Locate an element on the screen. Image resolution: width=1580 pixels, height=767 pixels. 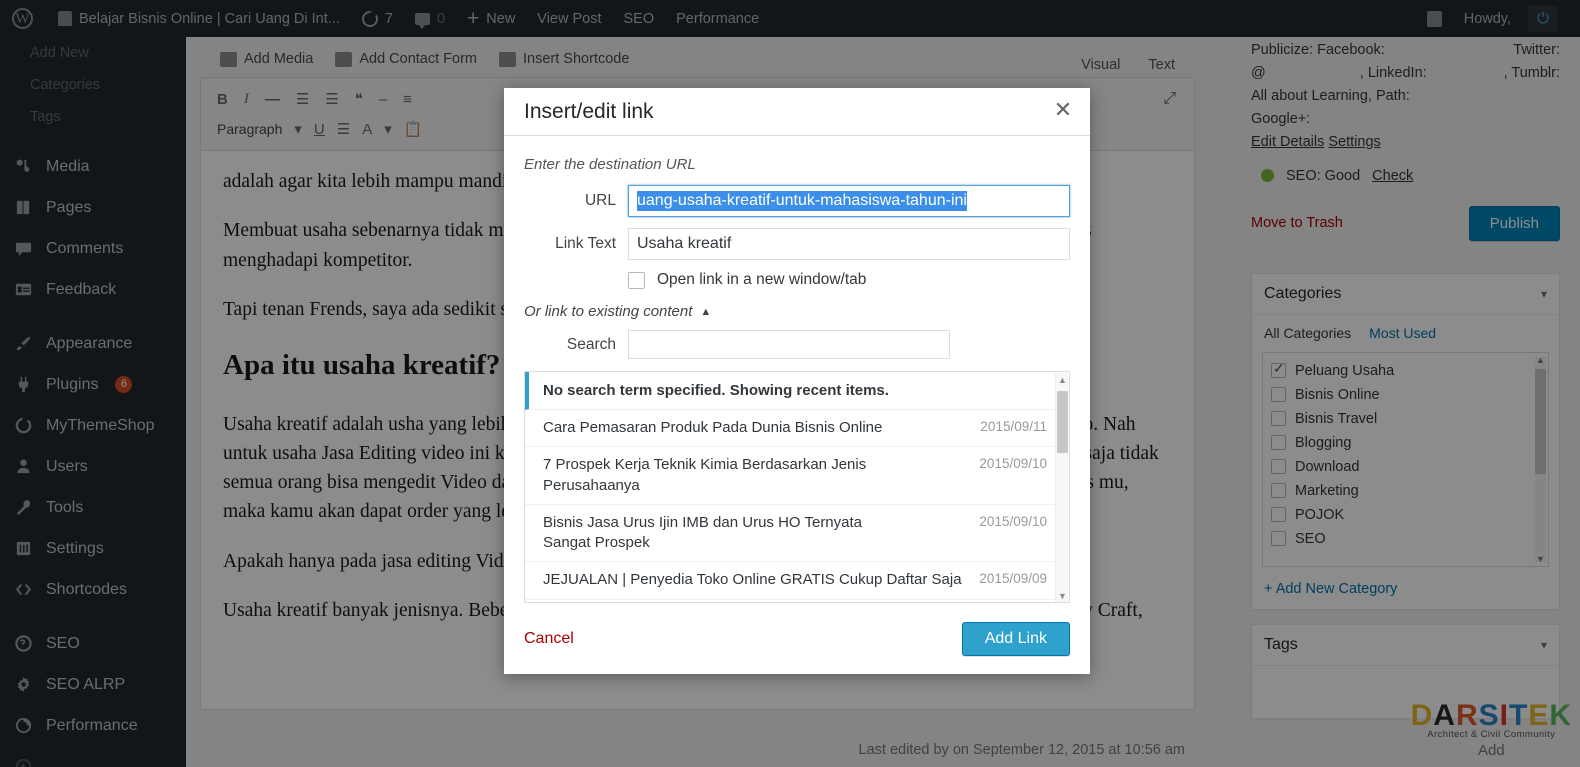
scroll-up-icon: ▲ is located at coordinates (1062, 380).